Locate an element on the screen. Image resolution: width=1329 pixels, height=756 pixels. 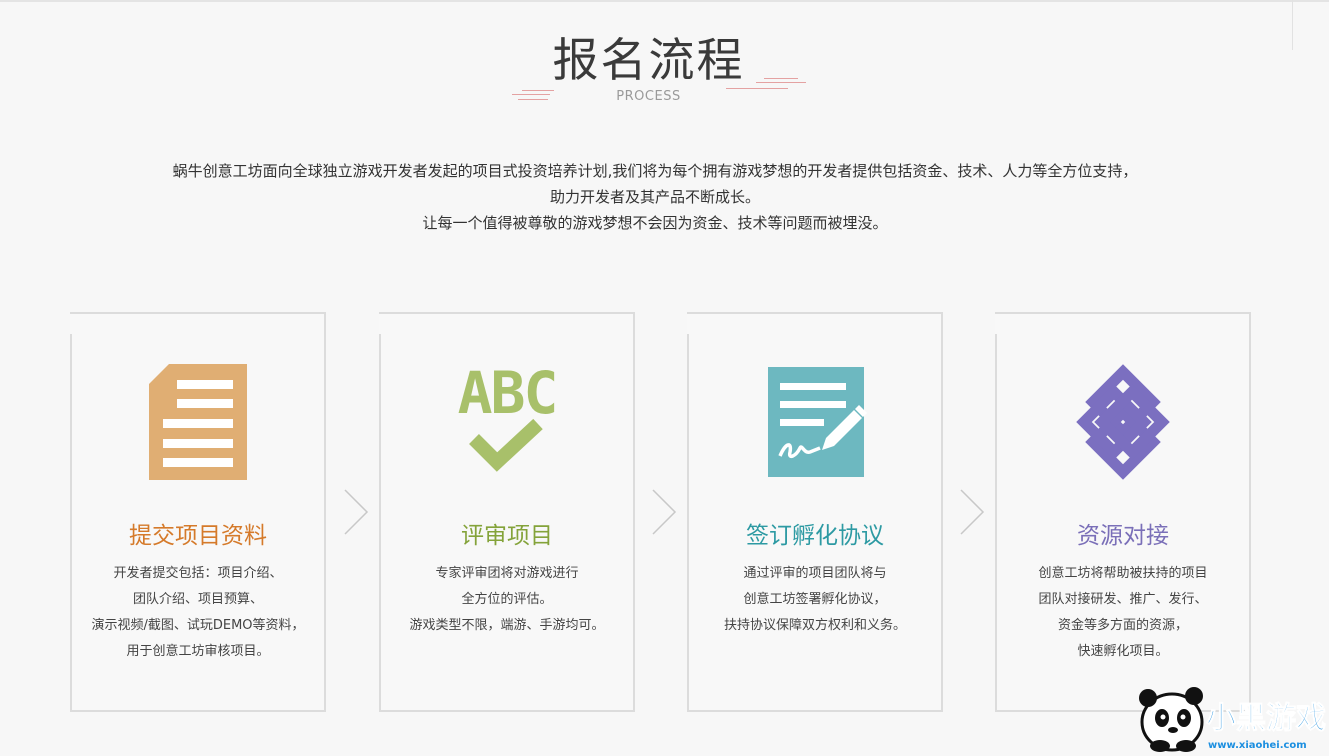
step-title: 评审项目 is located at coordinates (507, 536).